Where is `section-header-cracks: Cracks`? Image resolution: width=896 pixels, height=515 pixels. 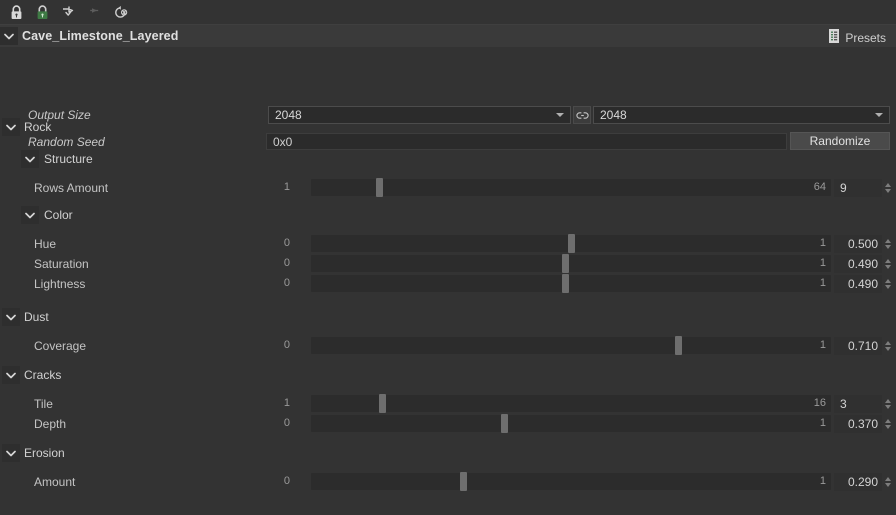 section-header-cracks: Cracks is located at coordinates (448, 375).